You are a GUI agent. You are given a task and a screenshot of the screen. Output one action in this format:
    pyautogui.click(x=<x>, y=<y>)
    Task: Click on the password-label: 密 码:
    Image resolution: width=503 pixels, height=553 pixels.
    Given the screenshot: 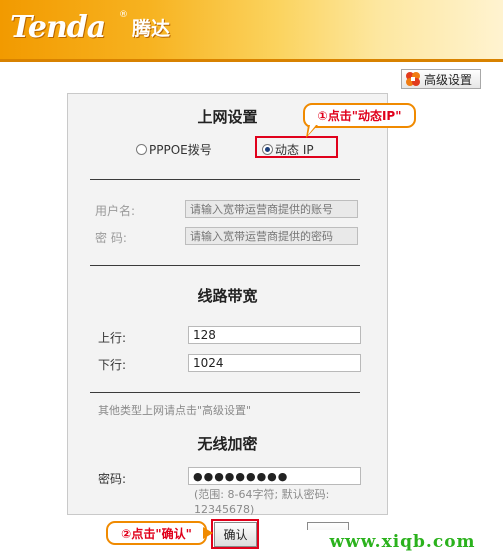 What is the action you would take?
    pyautogui.click(x=111, y=238)
    